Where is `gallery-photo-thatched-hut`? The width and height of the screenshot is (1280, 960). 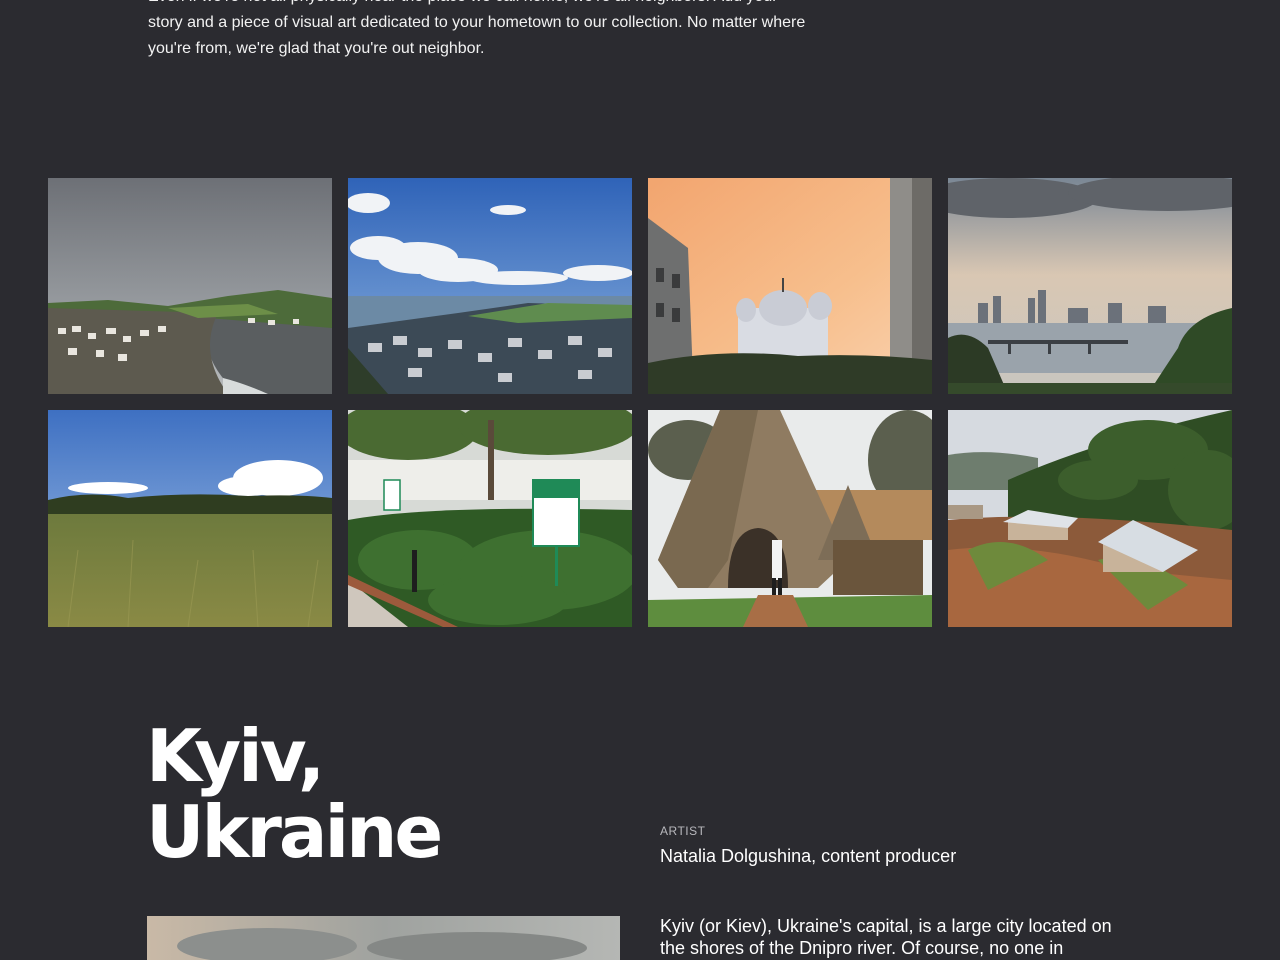
gallery-photo-thatched-hut is located at coordinates (790, 518).